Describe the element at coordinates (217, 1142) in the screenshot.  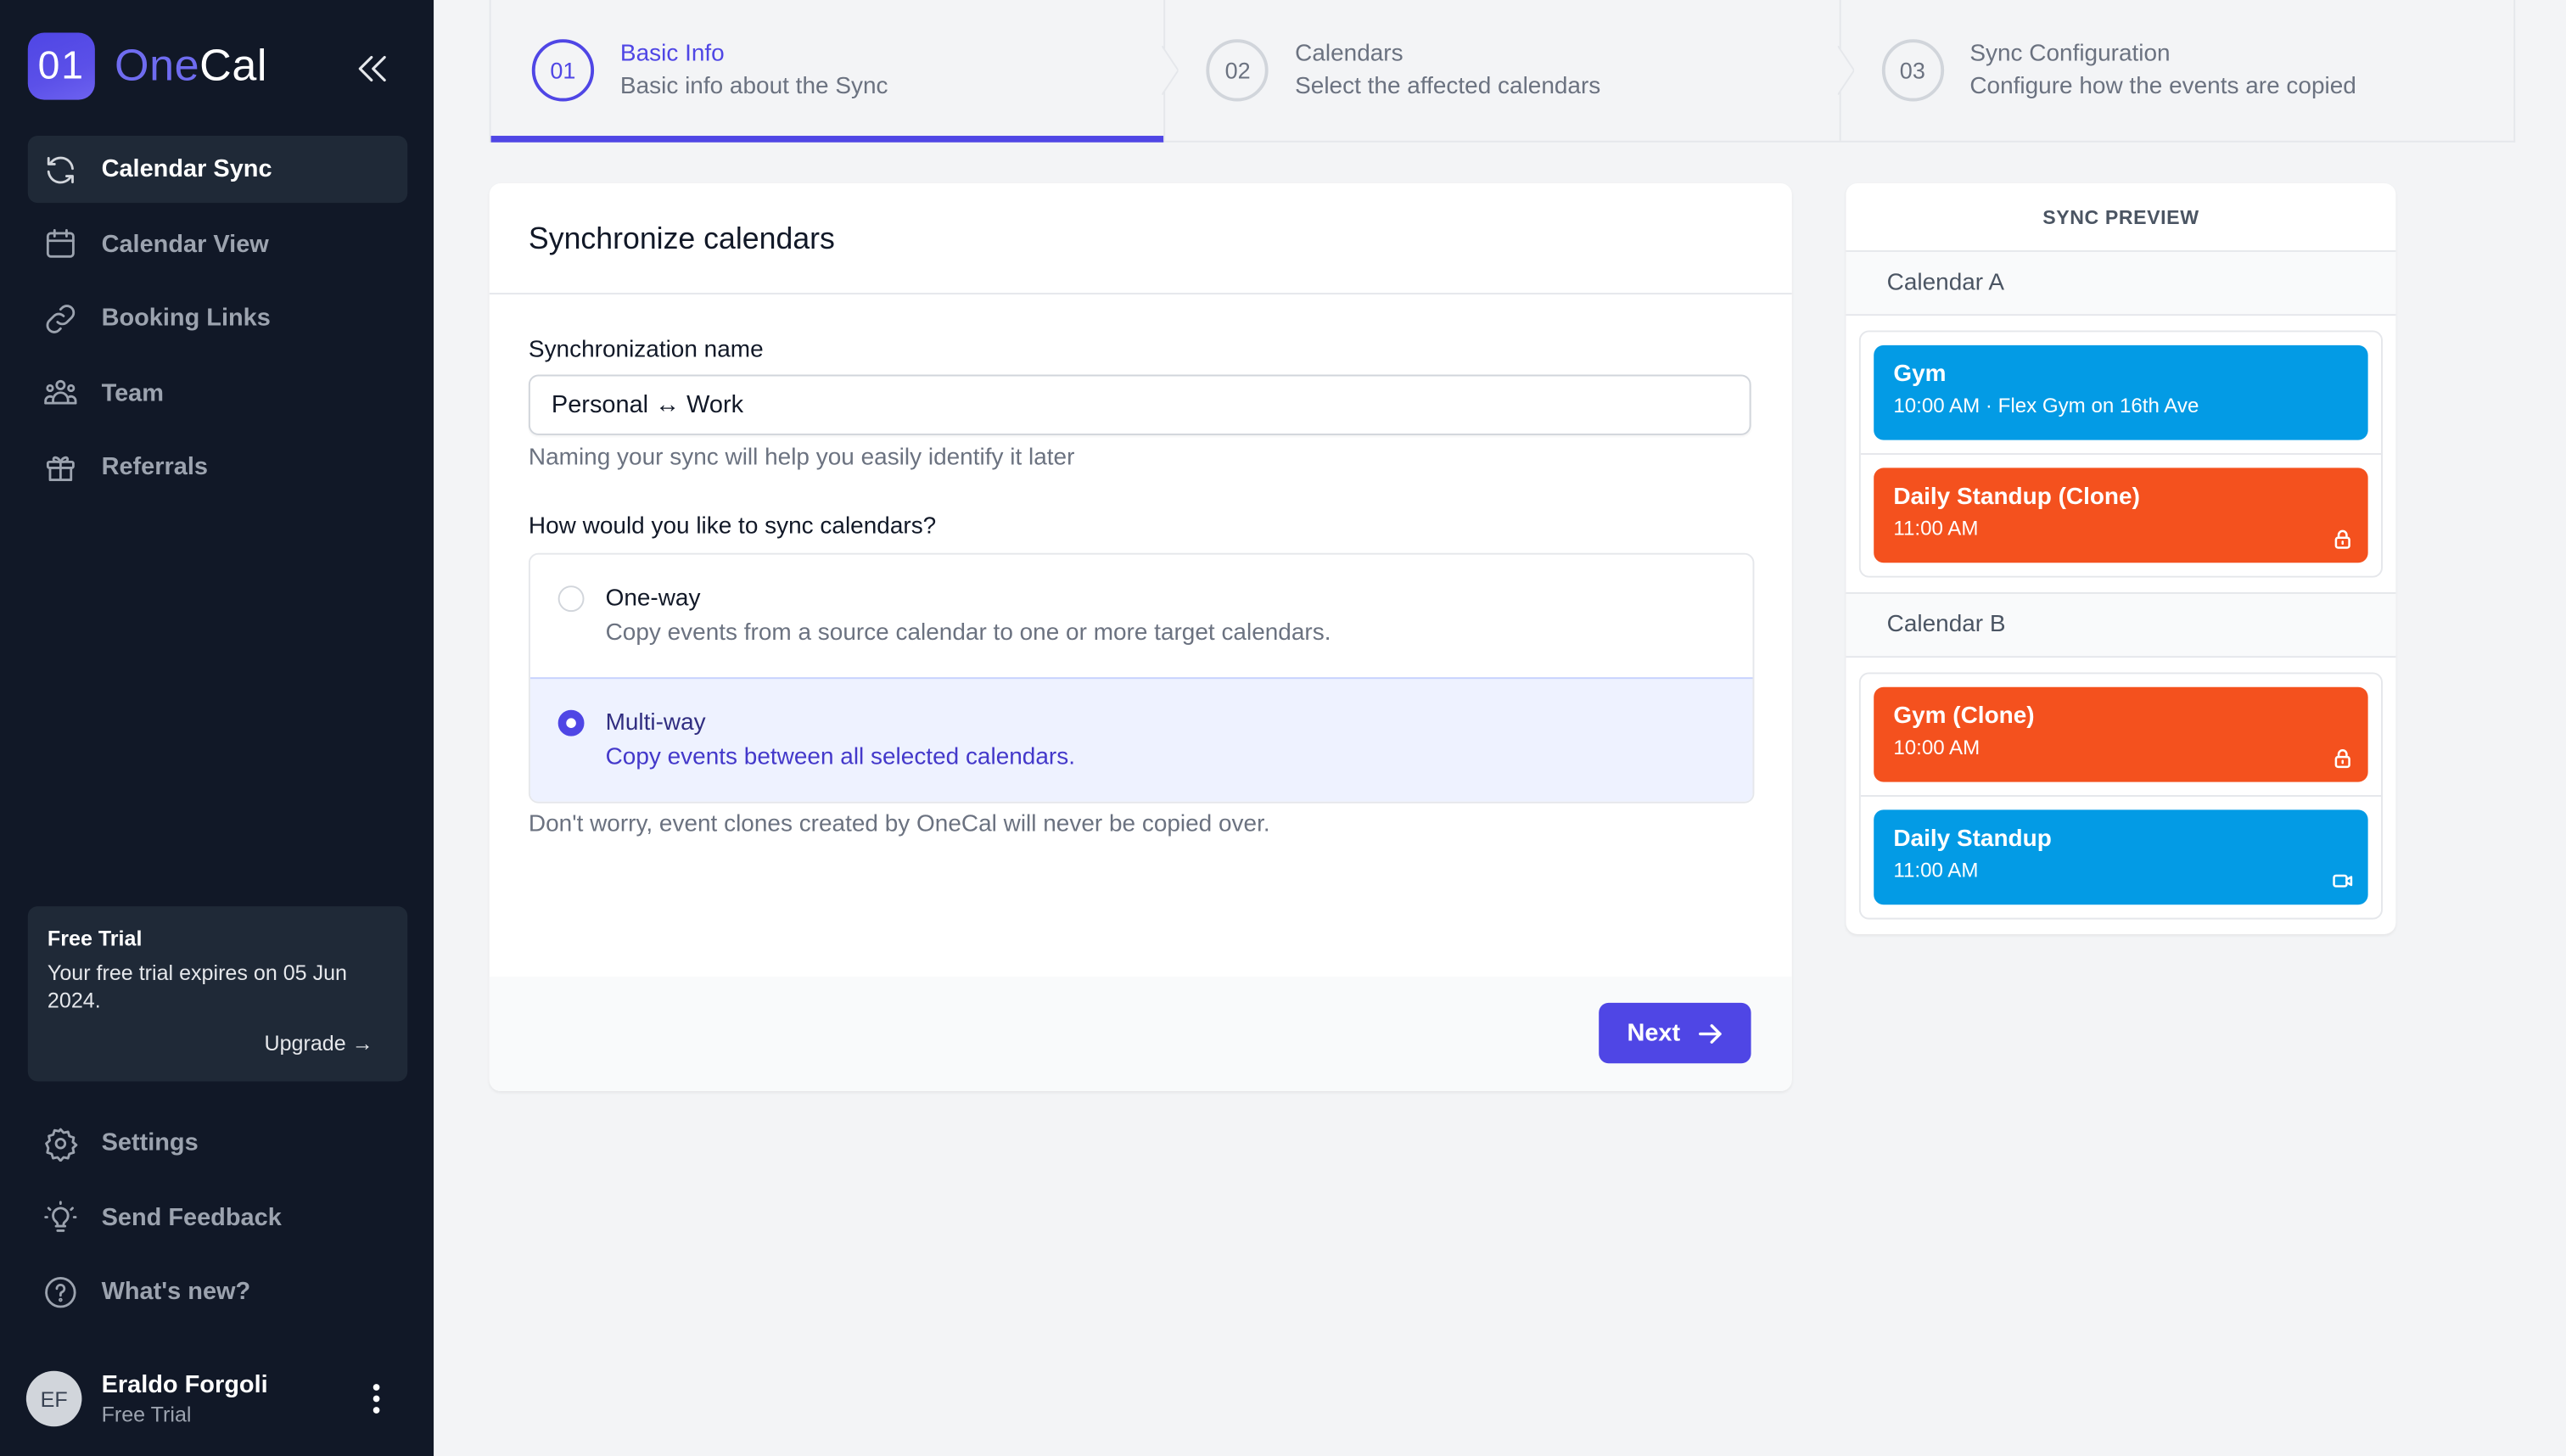
I see `sidebar-item-settings: Settings` at that location.